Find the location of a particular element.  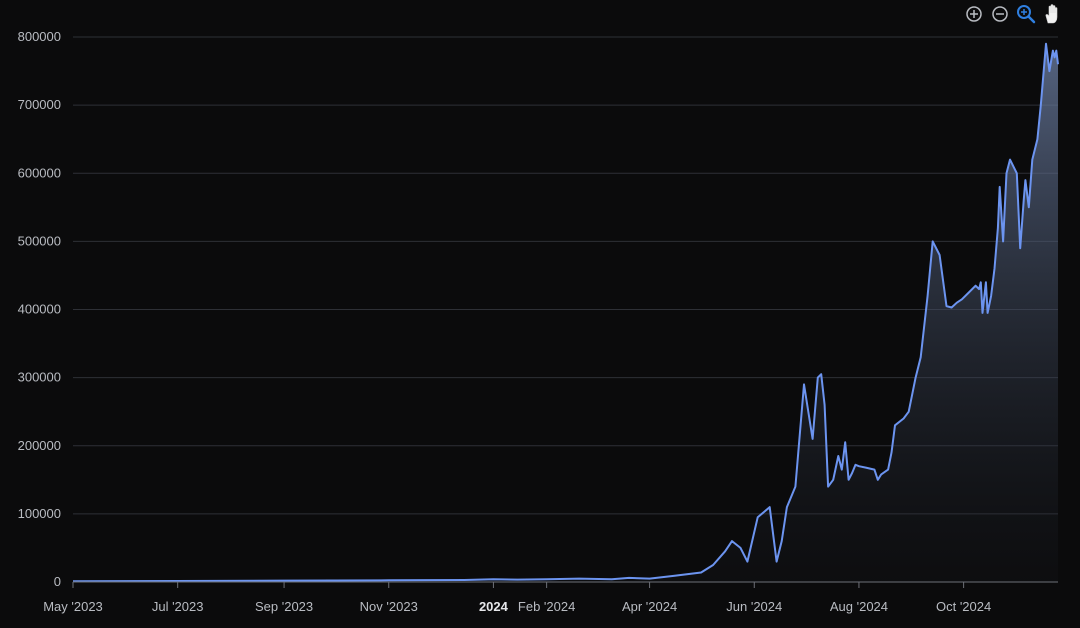

y-tick-label: 300000 is located at coordinates (39, 377).